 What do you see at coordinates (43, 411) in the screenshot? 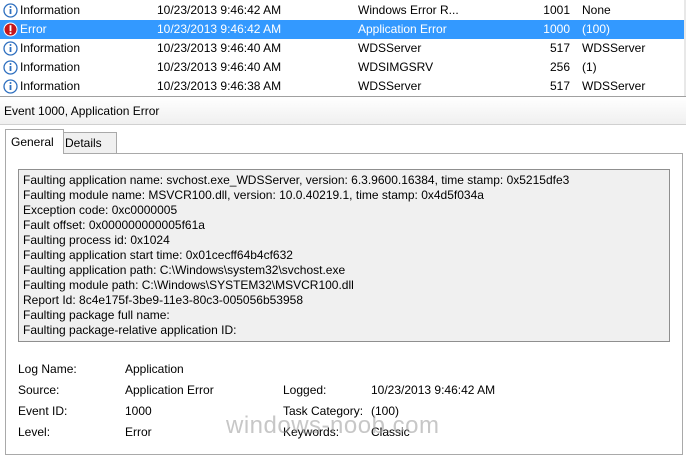
I see `event-id-label: Event ID:` at bounding box center [43, 411].